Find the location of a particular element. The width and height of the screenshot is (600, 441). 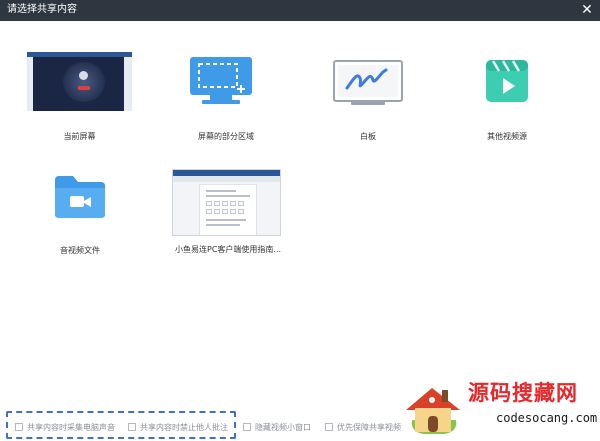

share-whiteboard: 白板 is located at coordinates (368, 100).